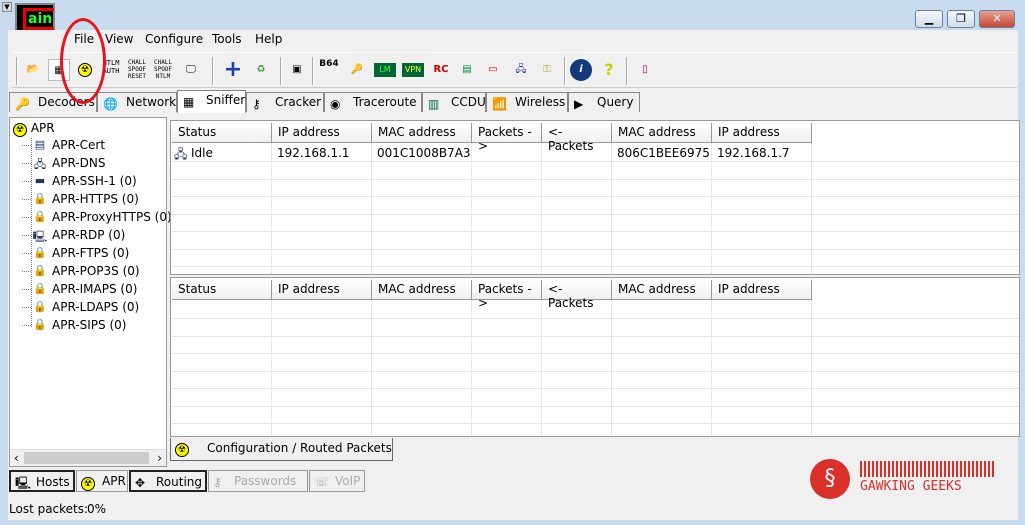  Describe the element at coordinates (63, 145) in the screenshot. I see `tree-item: ▤ APR-Cert` at that location.